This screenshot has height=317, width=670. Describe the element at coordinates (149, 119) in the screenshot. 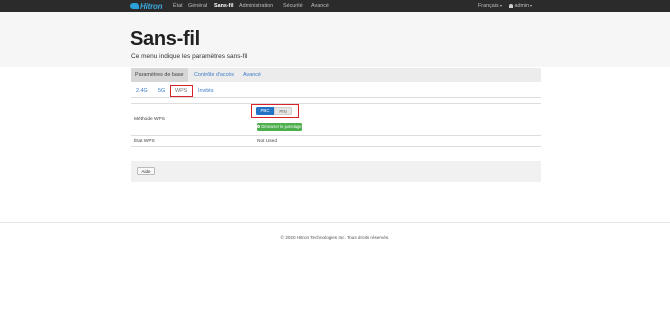

I see `wps-method-label: Méthode WPS` at that location.